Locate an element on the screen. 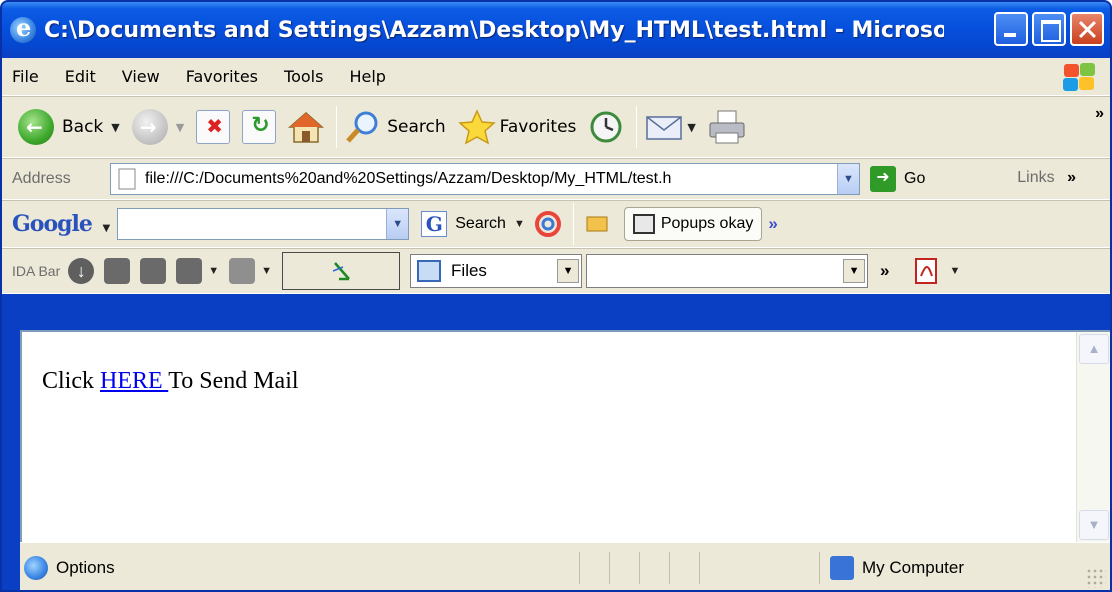  refresh-button: ↻ is located at coordinates (259, 127).